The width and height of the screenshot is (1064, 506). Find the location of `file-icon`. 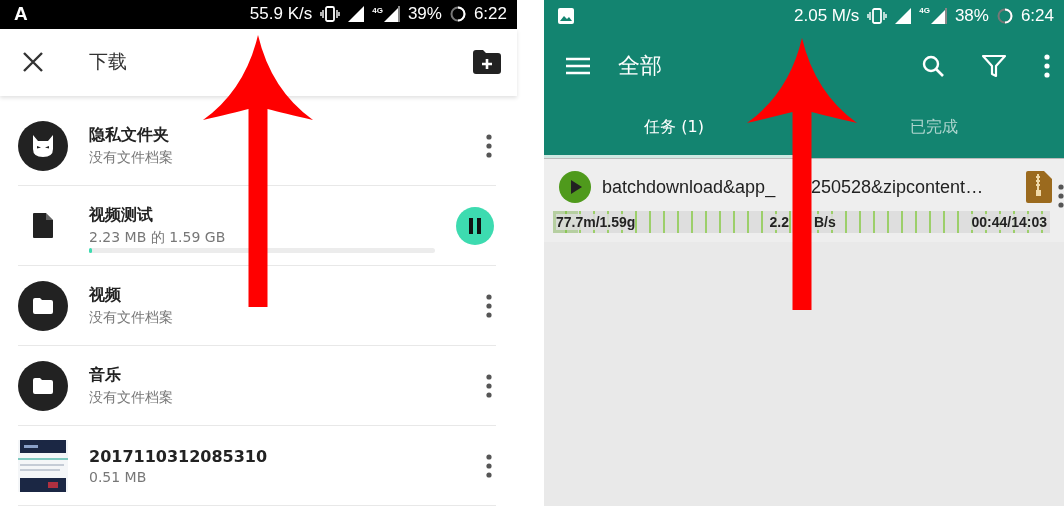

file-icon is located at coordinates (43, 225).